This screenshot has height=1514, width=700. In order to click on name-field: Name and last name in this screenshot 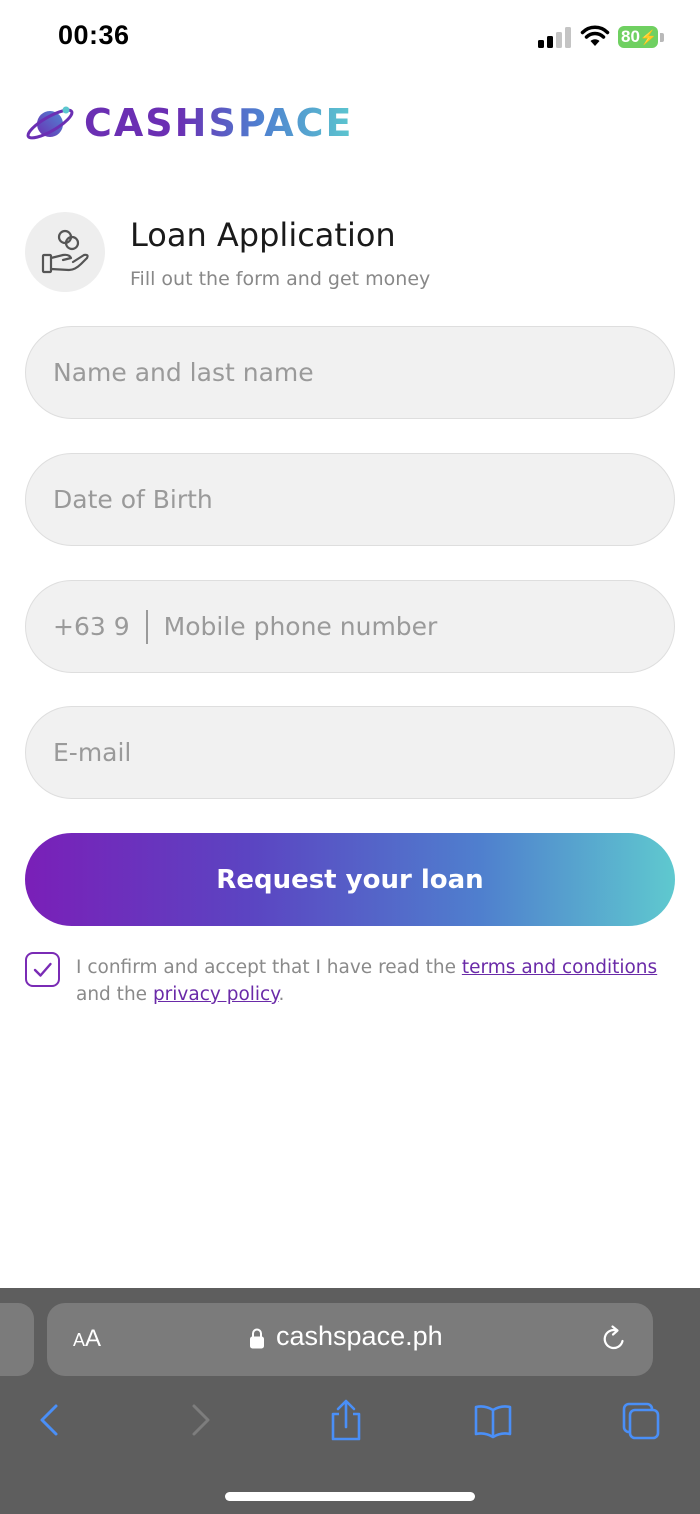, I will do `click(350, 372)`.